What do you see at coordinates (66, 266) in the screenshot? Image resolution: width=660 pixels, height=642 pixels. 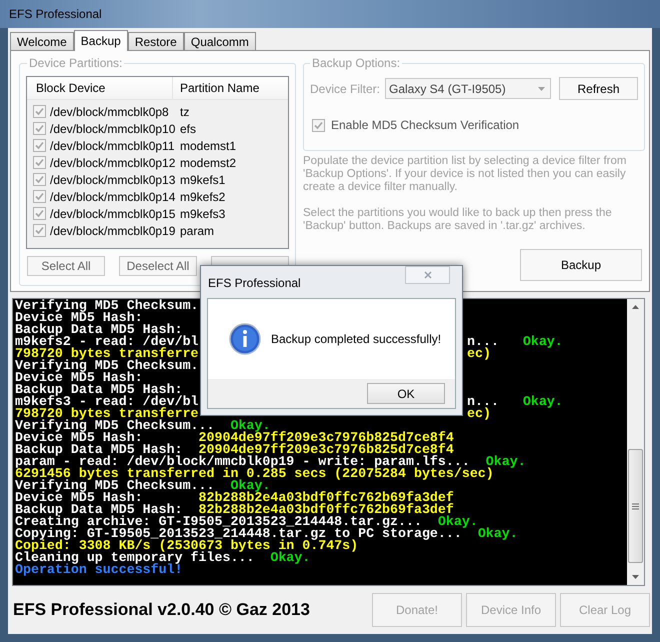 I see `button: Select All` at bounding box center [66, 266].